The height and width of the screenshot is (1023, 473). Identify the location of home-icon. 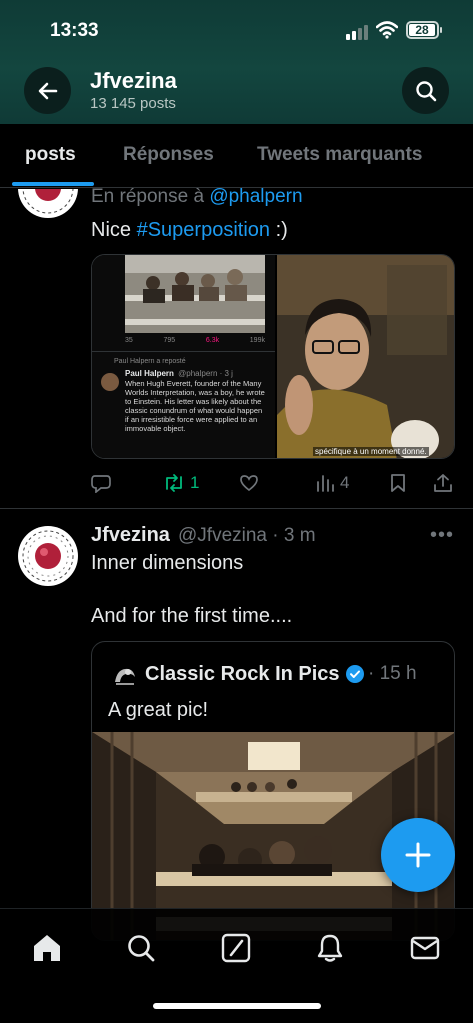
(47, 948).